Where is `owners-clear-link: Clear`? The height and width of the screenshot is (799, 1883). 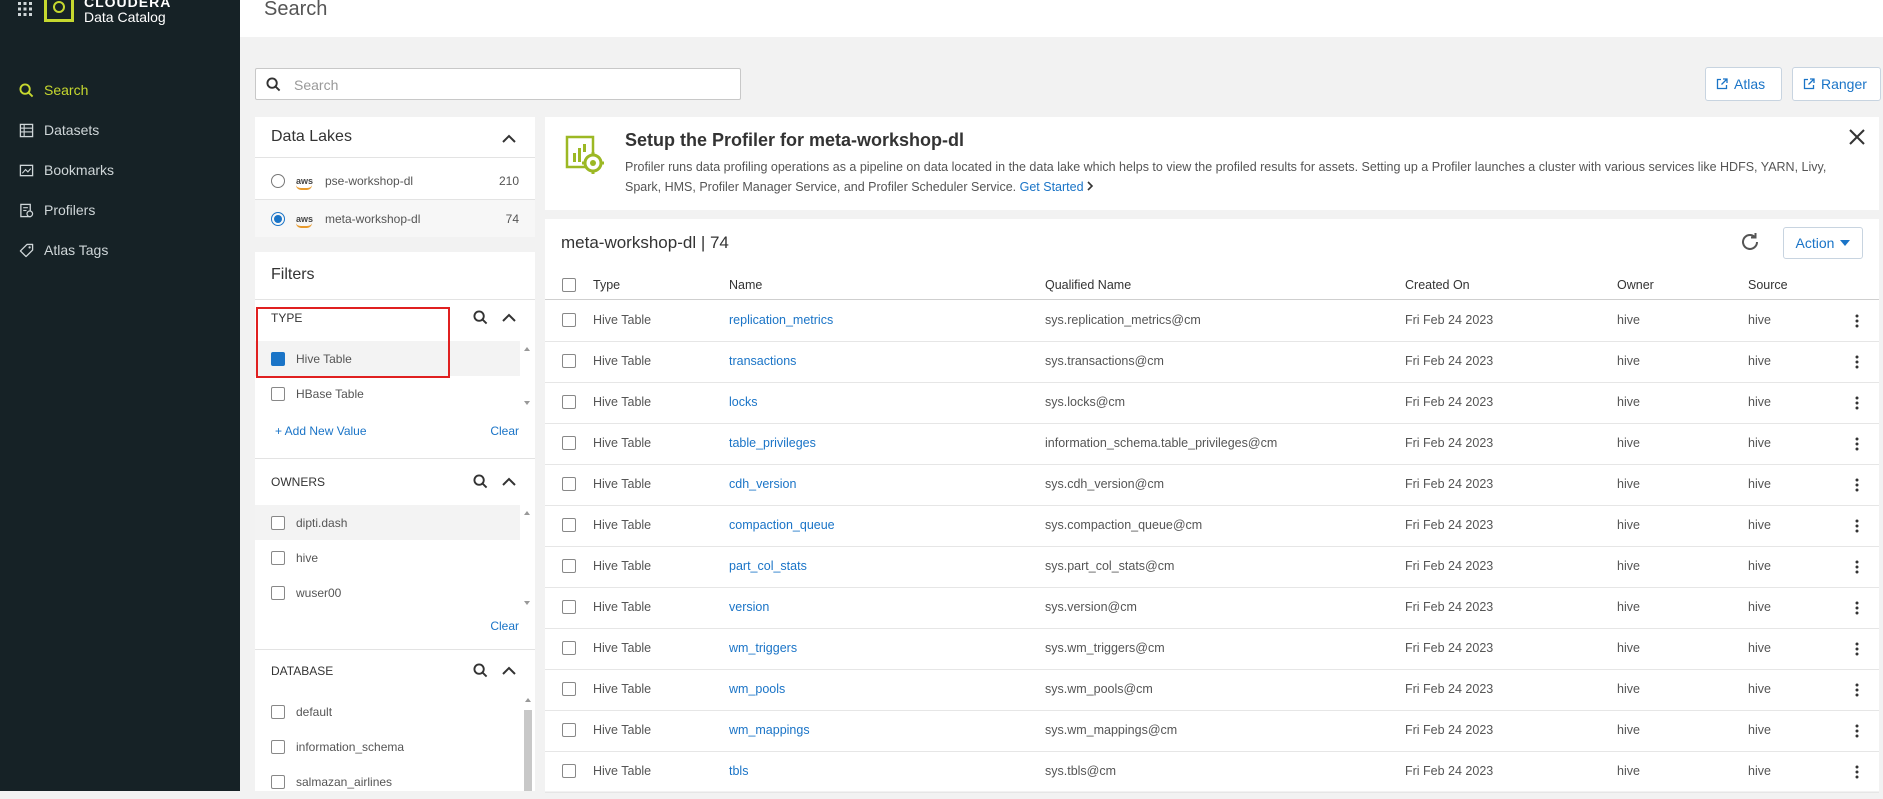
owners-clear-link: Clear is located at coordinates (504, 626).